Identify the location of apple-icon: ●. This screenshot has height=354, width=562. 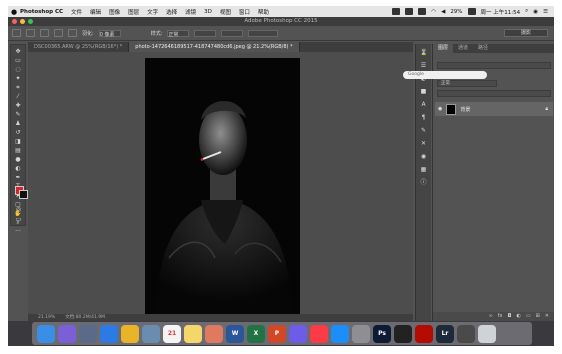
(14, 12).